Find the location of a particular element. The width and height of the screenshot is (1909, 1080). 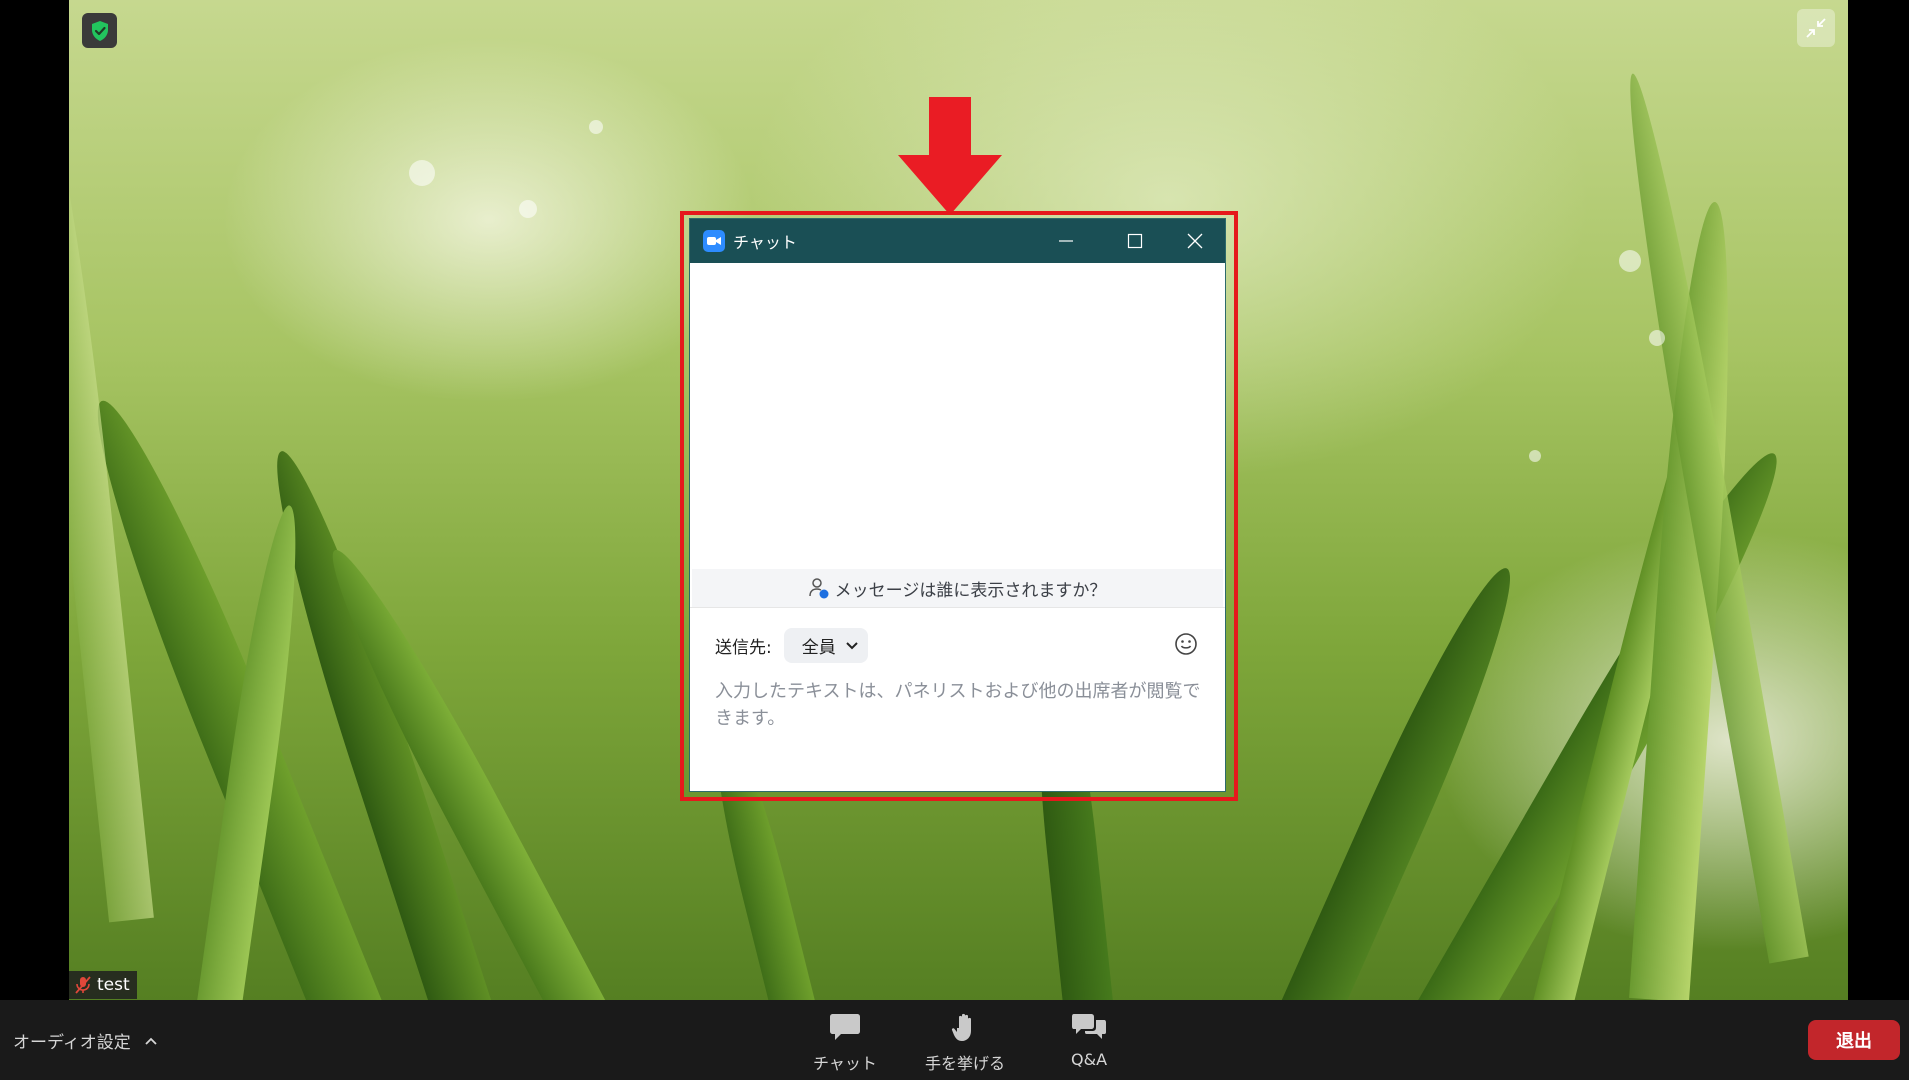

raise-hand-button: 手を挙げる is located at coordinates (965, 1043).